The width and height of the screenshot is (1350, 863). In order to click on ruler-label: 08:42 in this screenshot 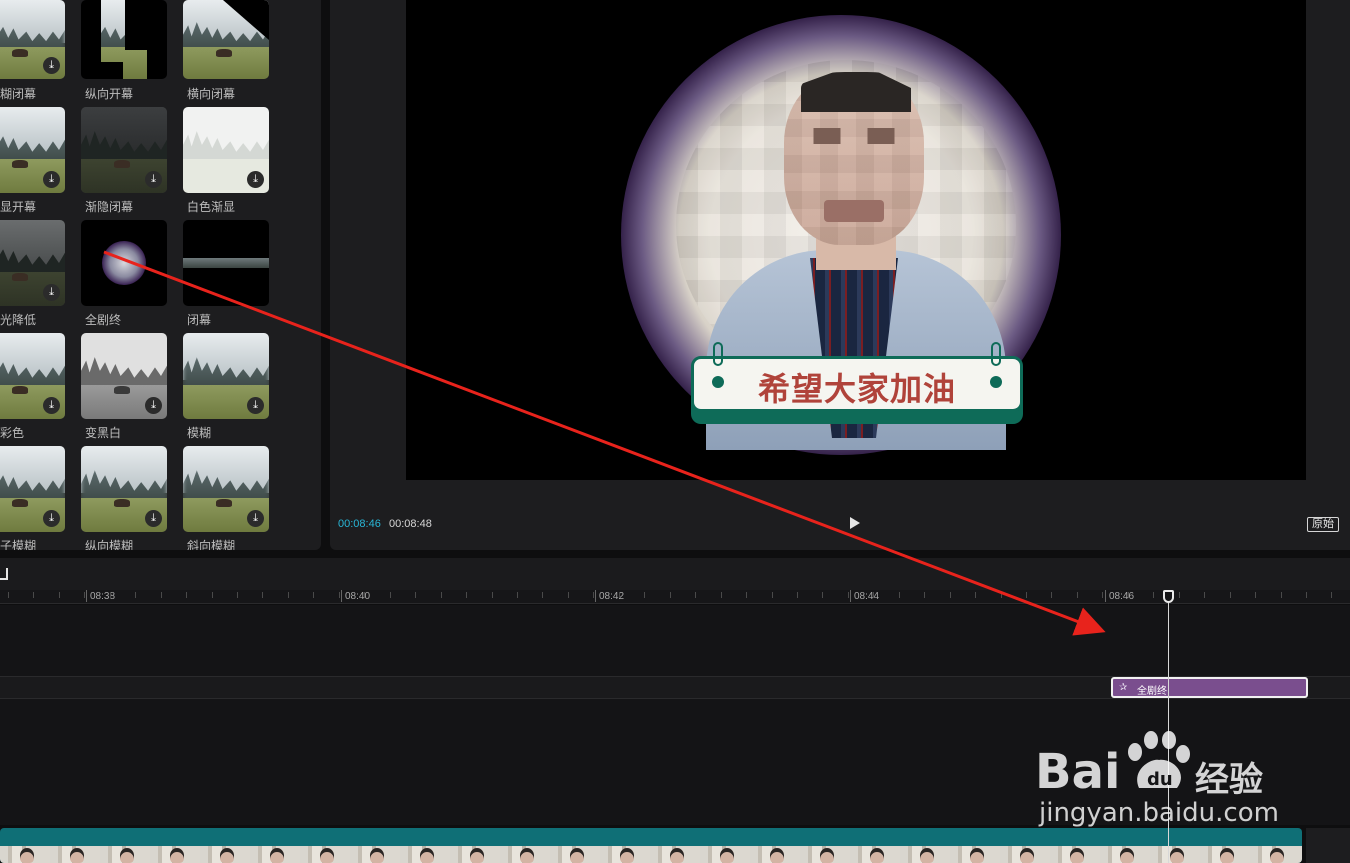, I will do `click(612, 596)`.